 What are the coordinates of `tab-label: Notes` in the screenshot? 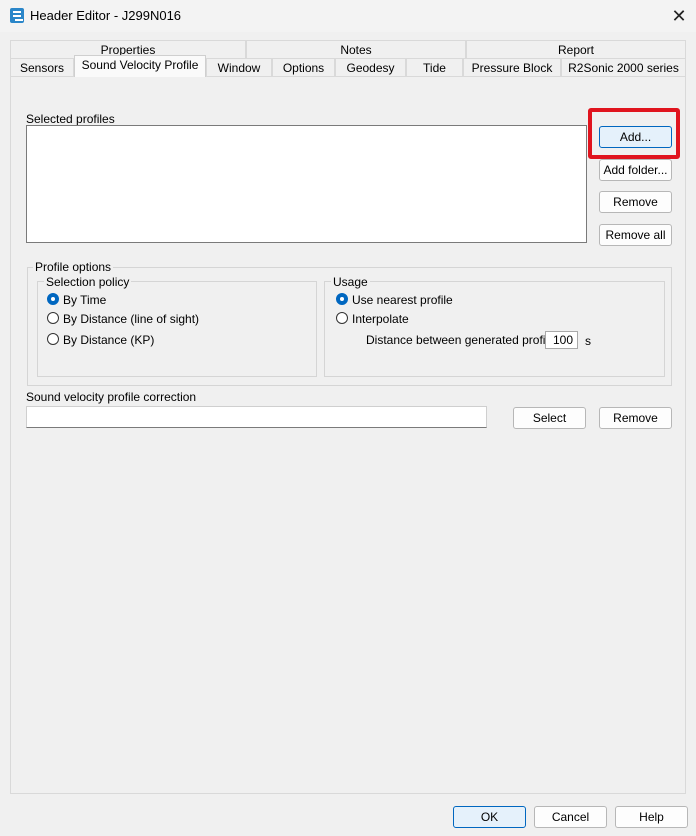 It's located at (356, 50).